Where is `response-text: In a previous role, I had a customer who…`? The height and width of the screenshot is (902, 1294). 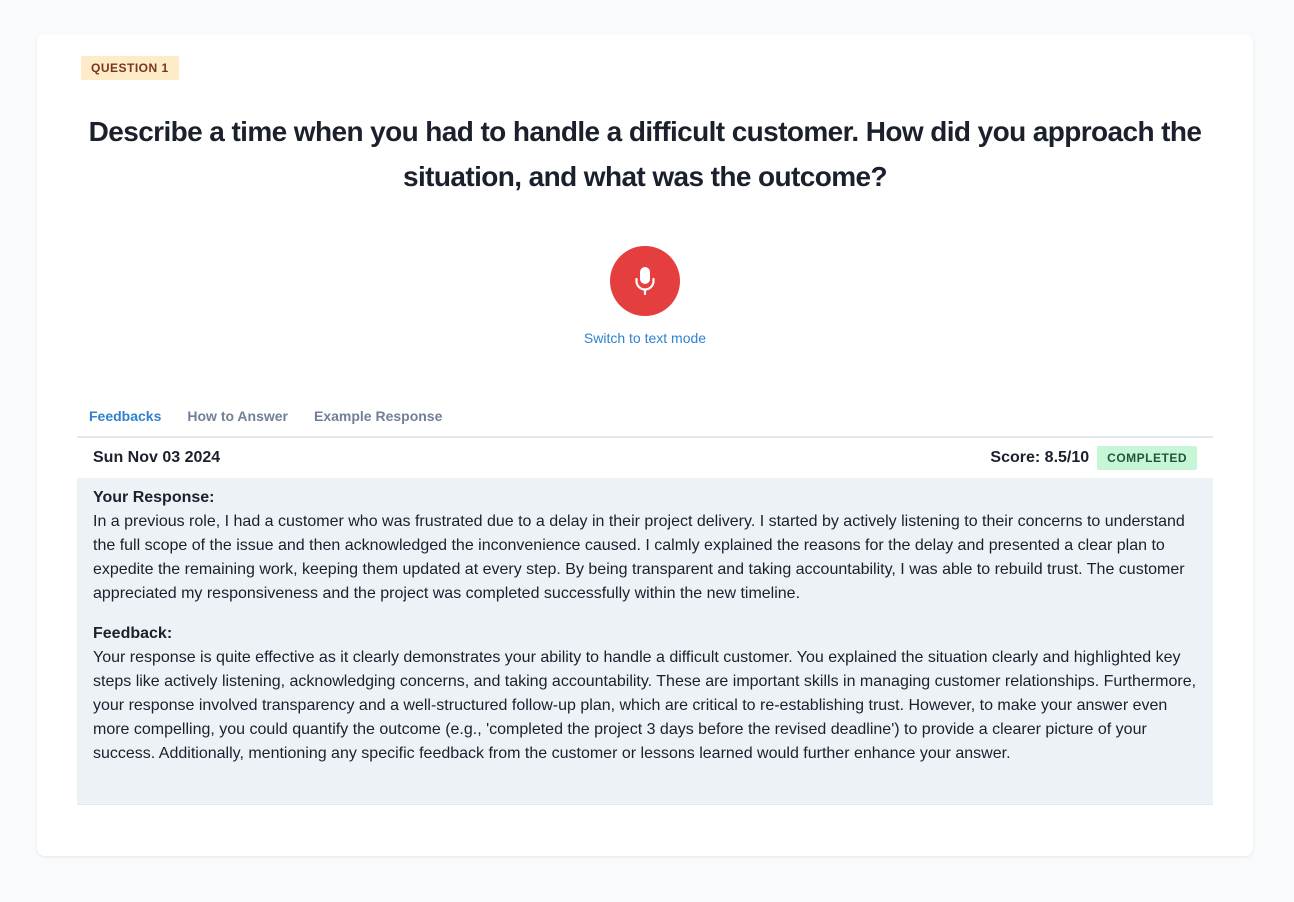 response-text: In a previous role, I had a customer who… is located at coordinates (639, 557).